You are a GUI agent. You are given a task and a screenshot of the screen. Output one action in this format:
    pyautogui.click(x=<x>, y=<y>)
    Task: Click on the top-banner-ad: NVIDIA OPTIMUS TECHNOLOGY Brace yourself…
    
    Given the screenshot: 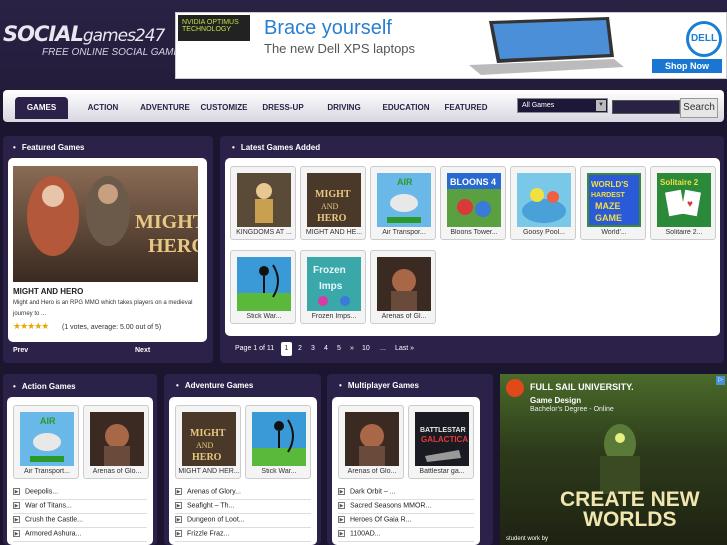 What is the action you would take?
    pyautogui.click(x=451, y=45)
    